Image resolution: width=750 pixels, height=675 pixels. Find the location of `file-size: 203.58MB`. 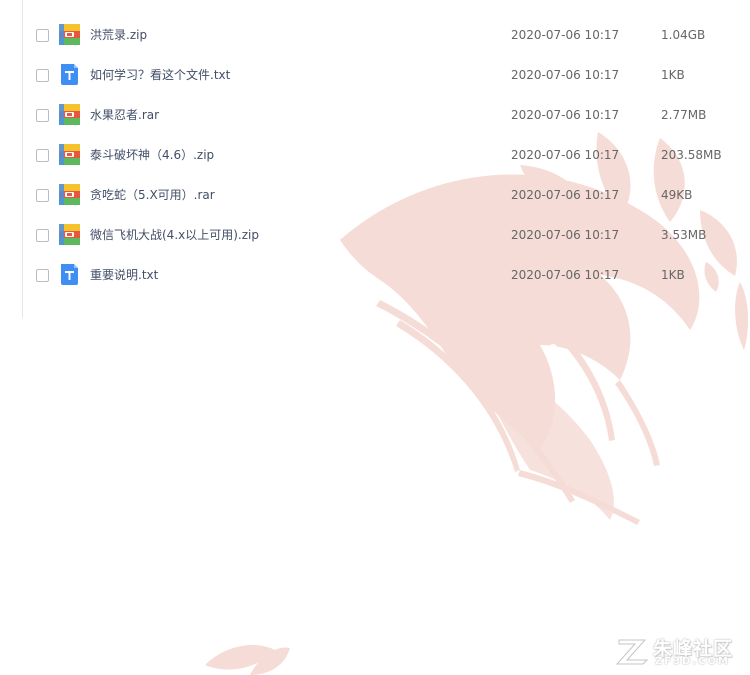

file-size: 203.58MB is located at coordinates (691, 155).